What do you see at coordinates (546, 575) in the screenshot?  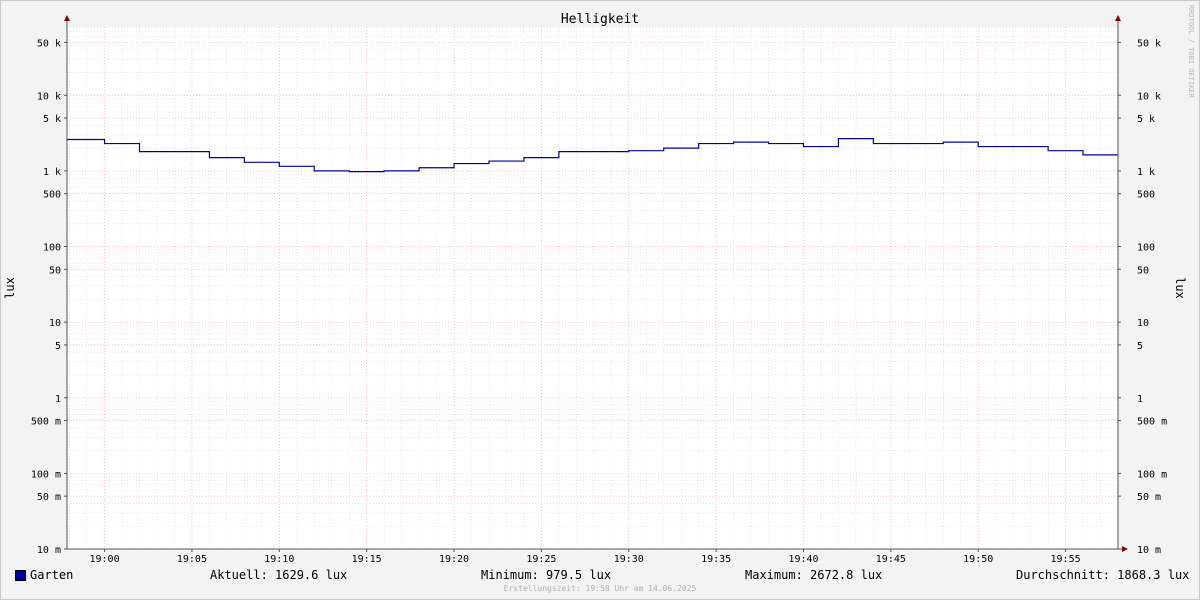 I see `legend-minimum: Minimum: 979.5 lux` at bounding box center [546, 575].